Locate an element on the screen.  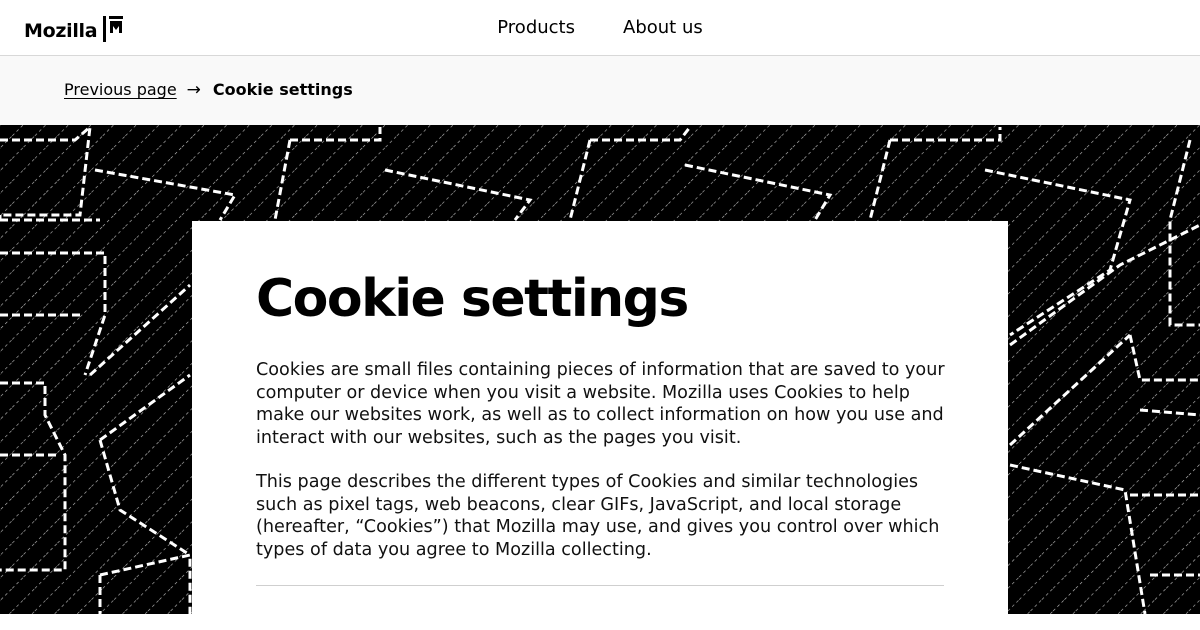
breadcrumb-bar: Previous page → Cookie settings is located at coordinates (600, 90).